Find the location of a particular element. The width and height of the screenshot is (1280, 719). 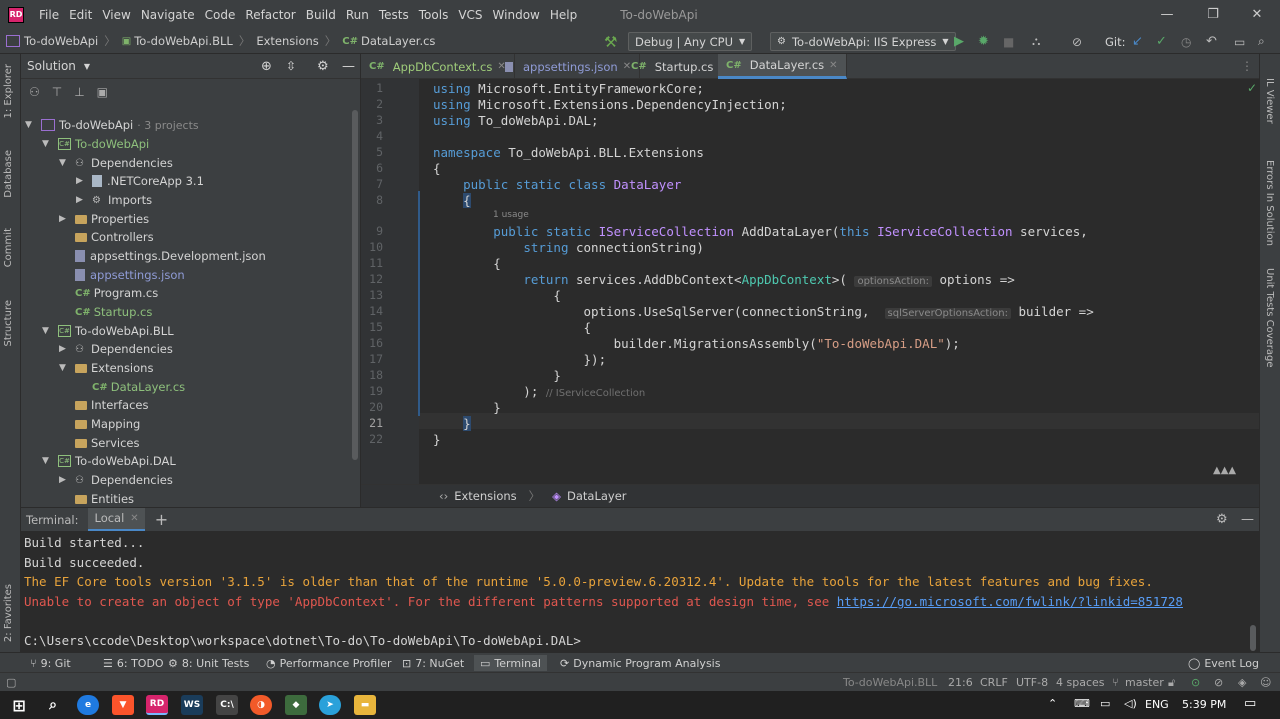

solution-view-select: Solution is located at coordinates (51, 66).